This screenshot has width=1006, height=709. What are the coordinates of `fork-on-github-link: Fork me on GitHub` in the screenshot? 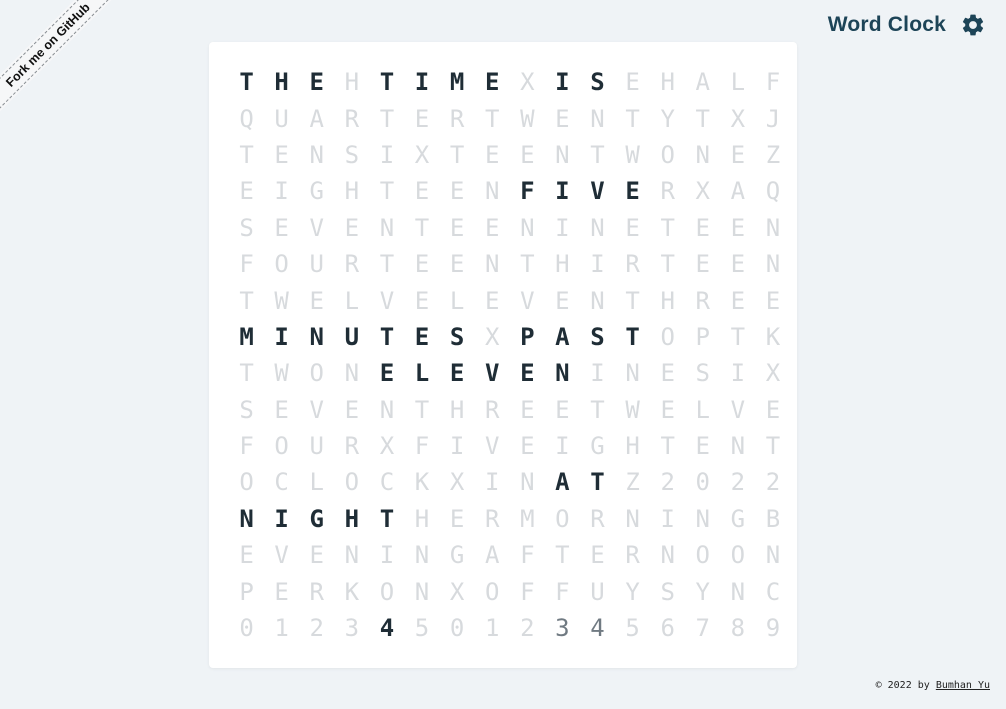 It's located at (63, 62).